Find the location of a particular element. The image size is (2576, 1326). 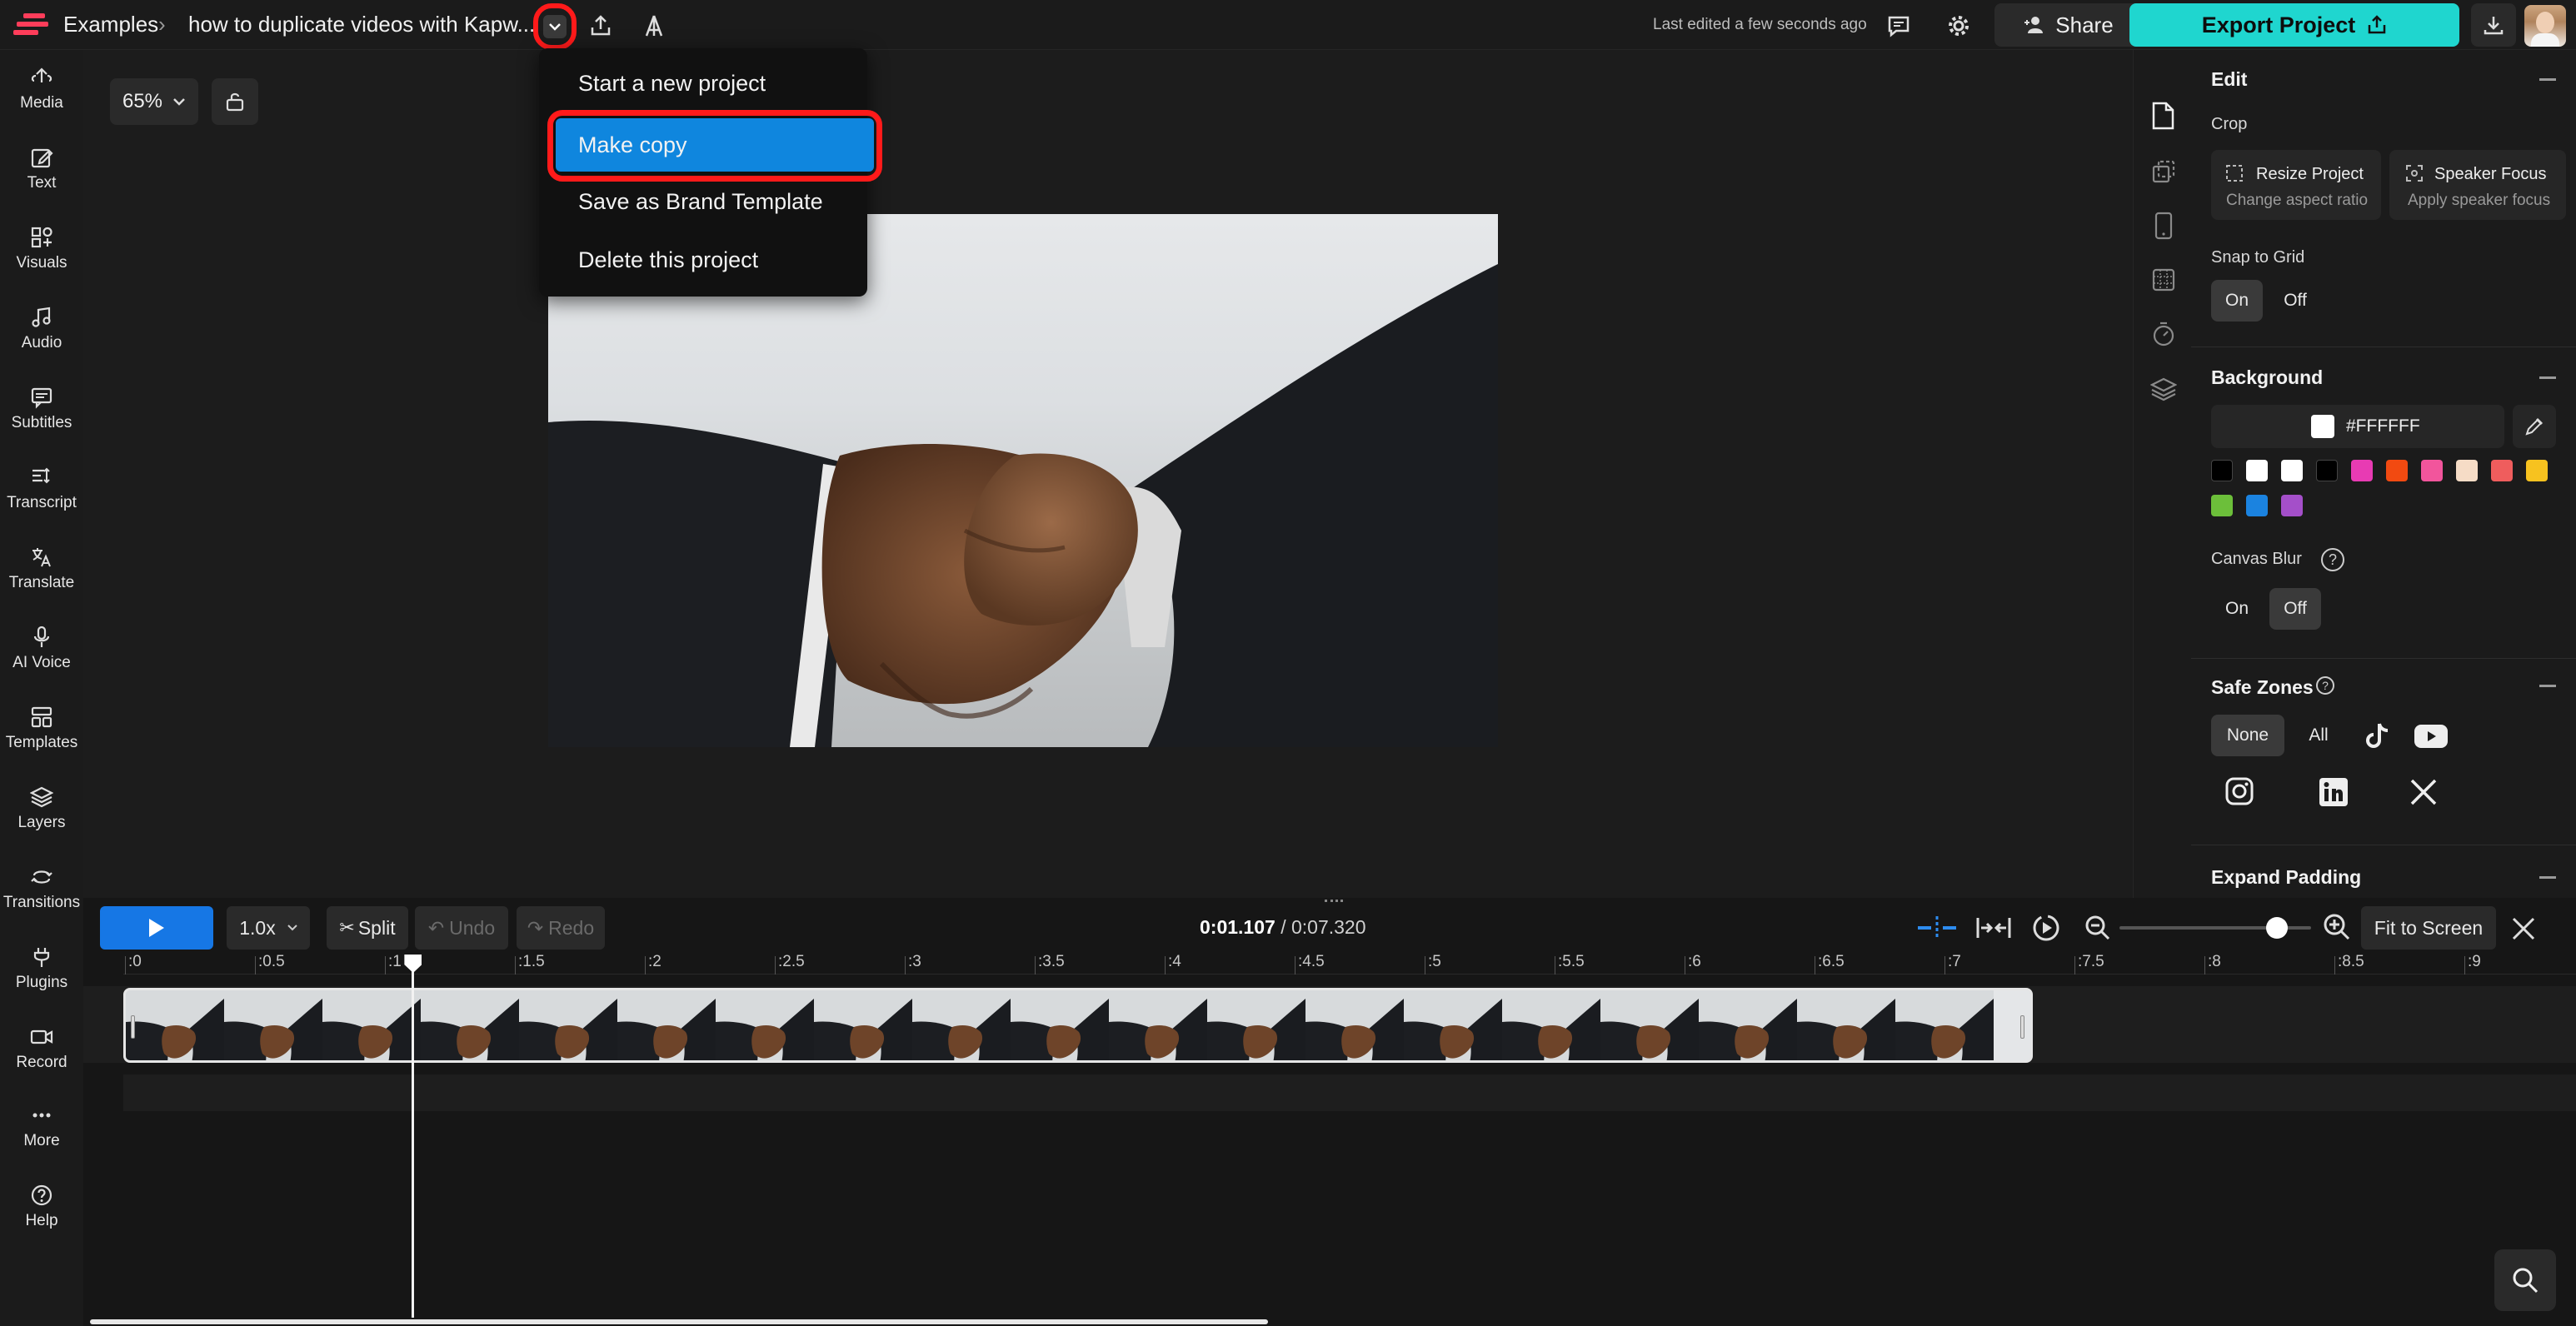

comments-icon is located at coordinates (1899, 26).